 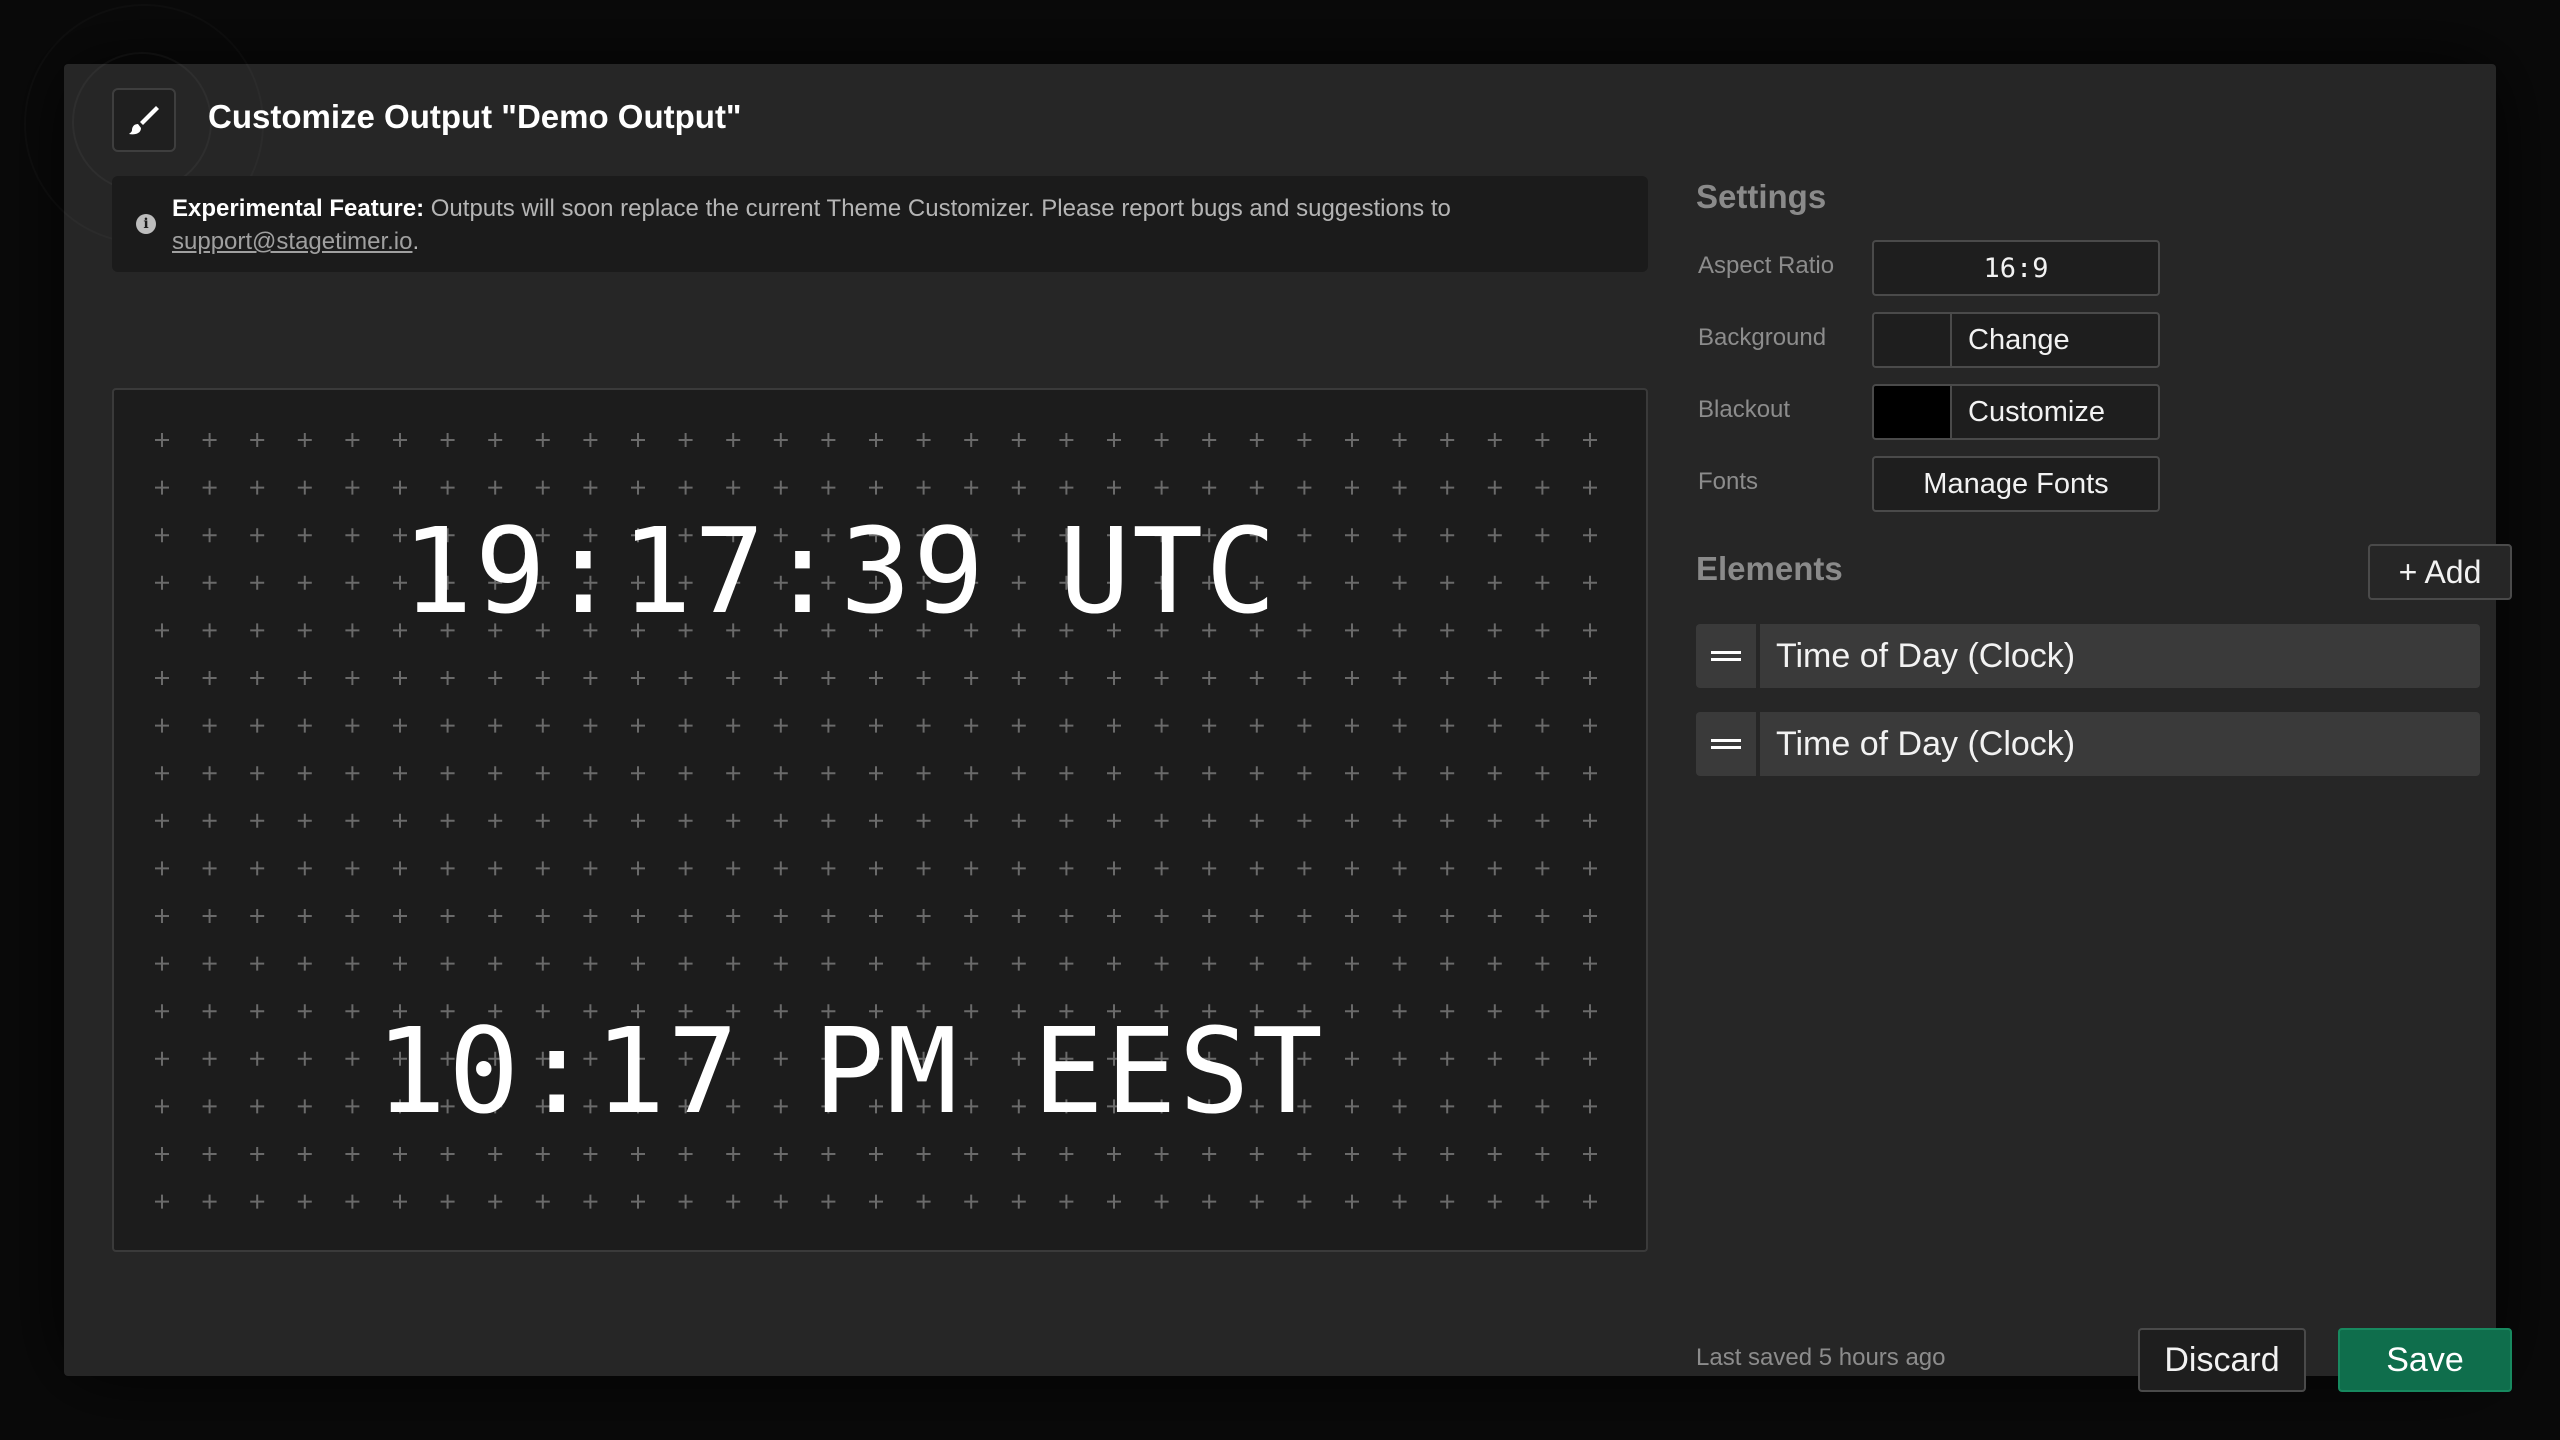 I want to click on discard-button: Discard, so click(x=2222, y=1360).